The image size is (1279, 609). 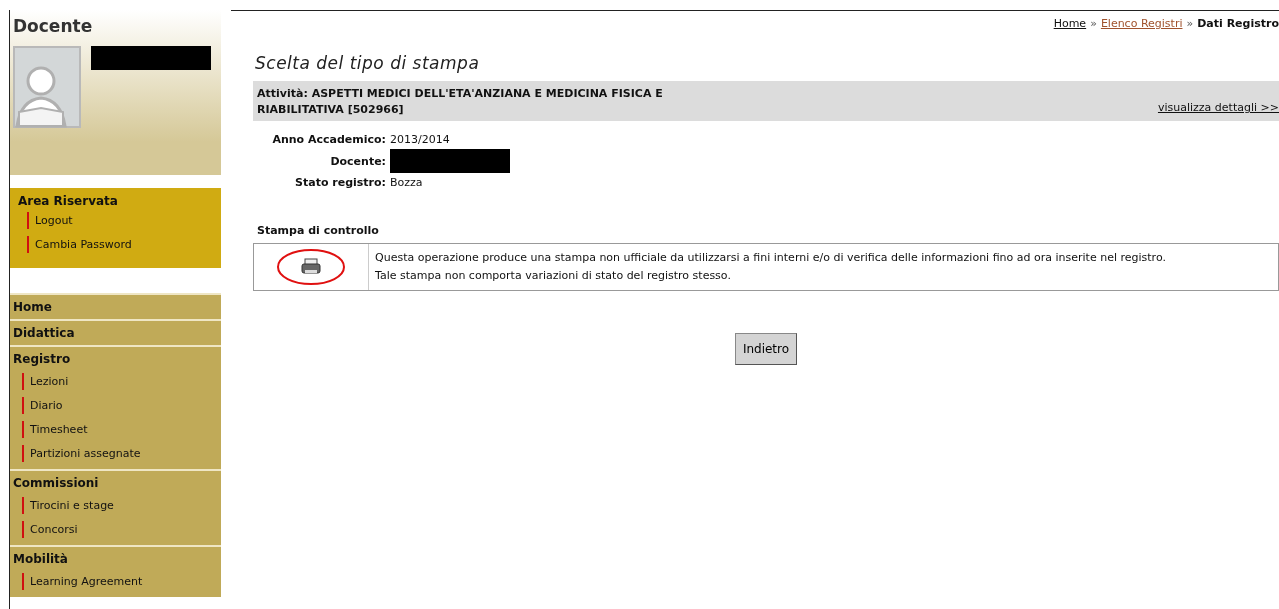 I want to click on sidebar-title: Docente, so click(x=53, y=26).